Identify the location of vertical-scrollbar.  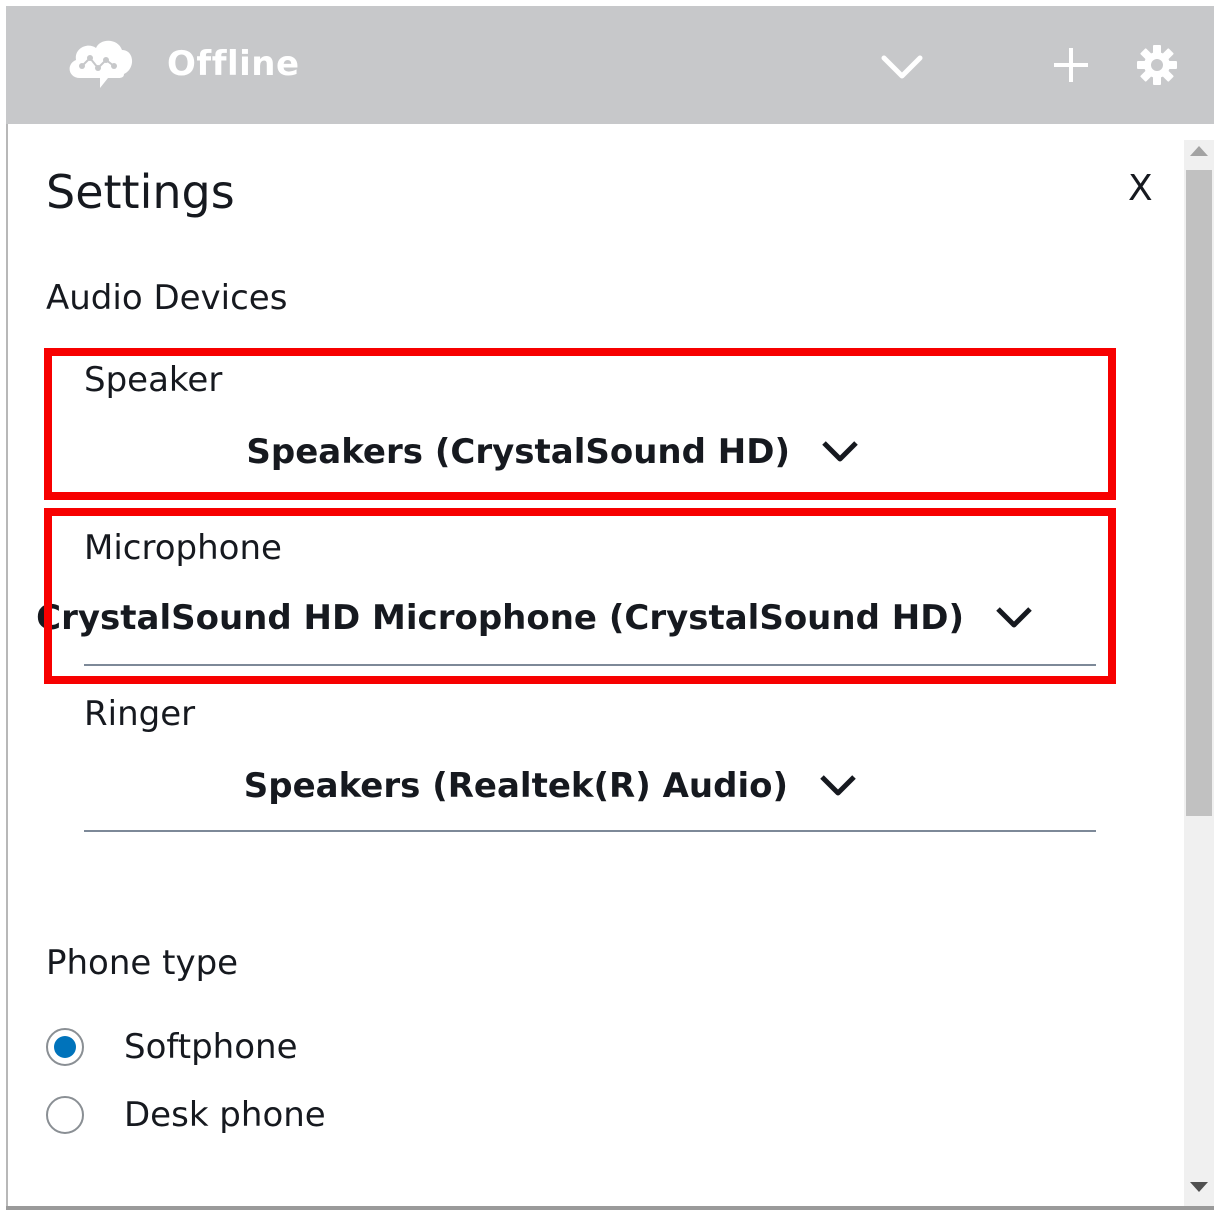
(1199, 673).